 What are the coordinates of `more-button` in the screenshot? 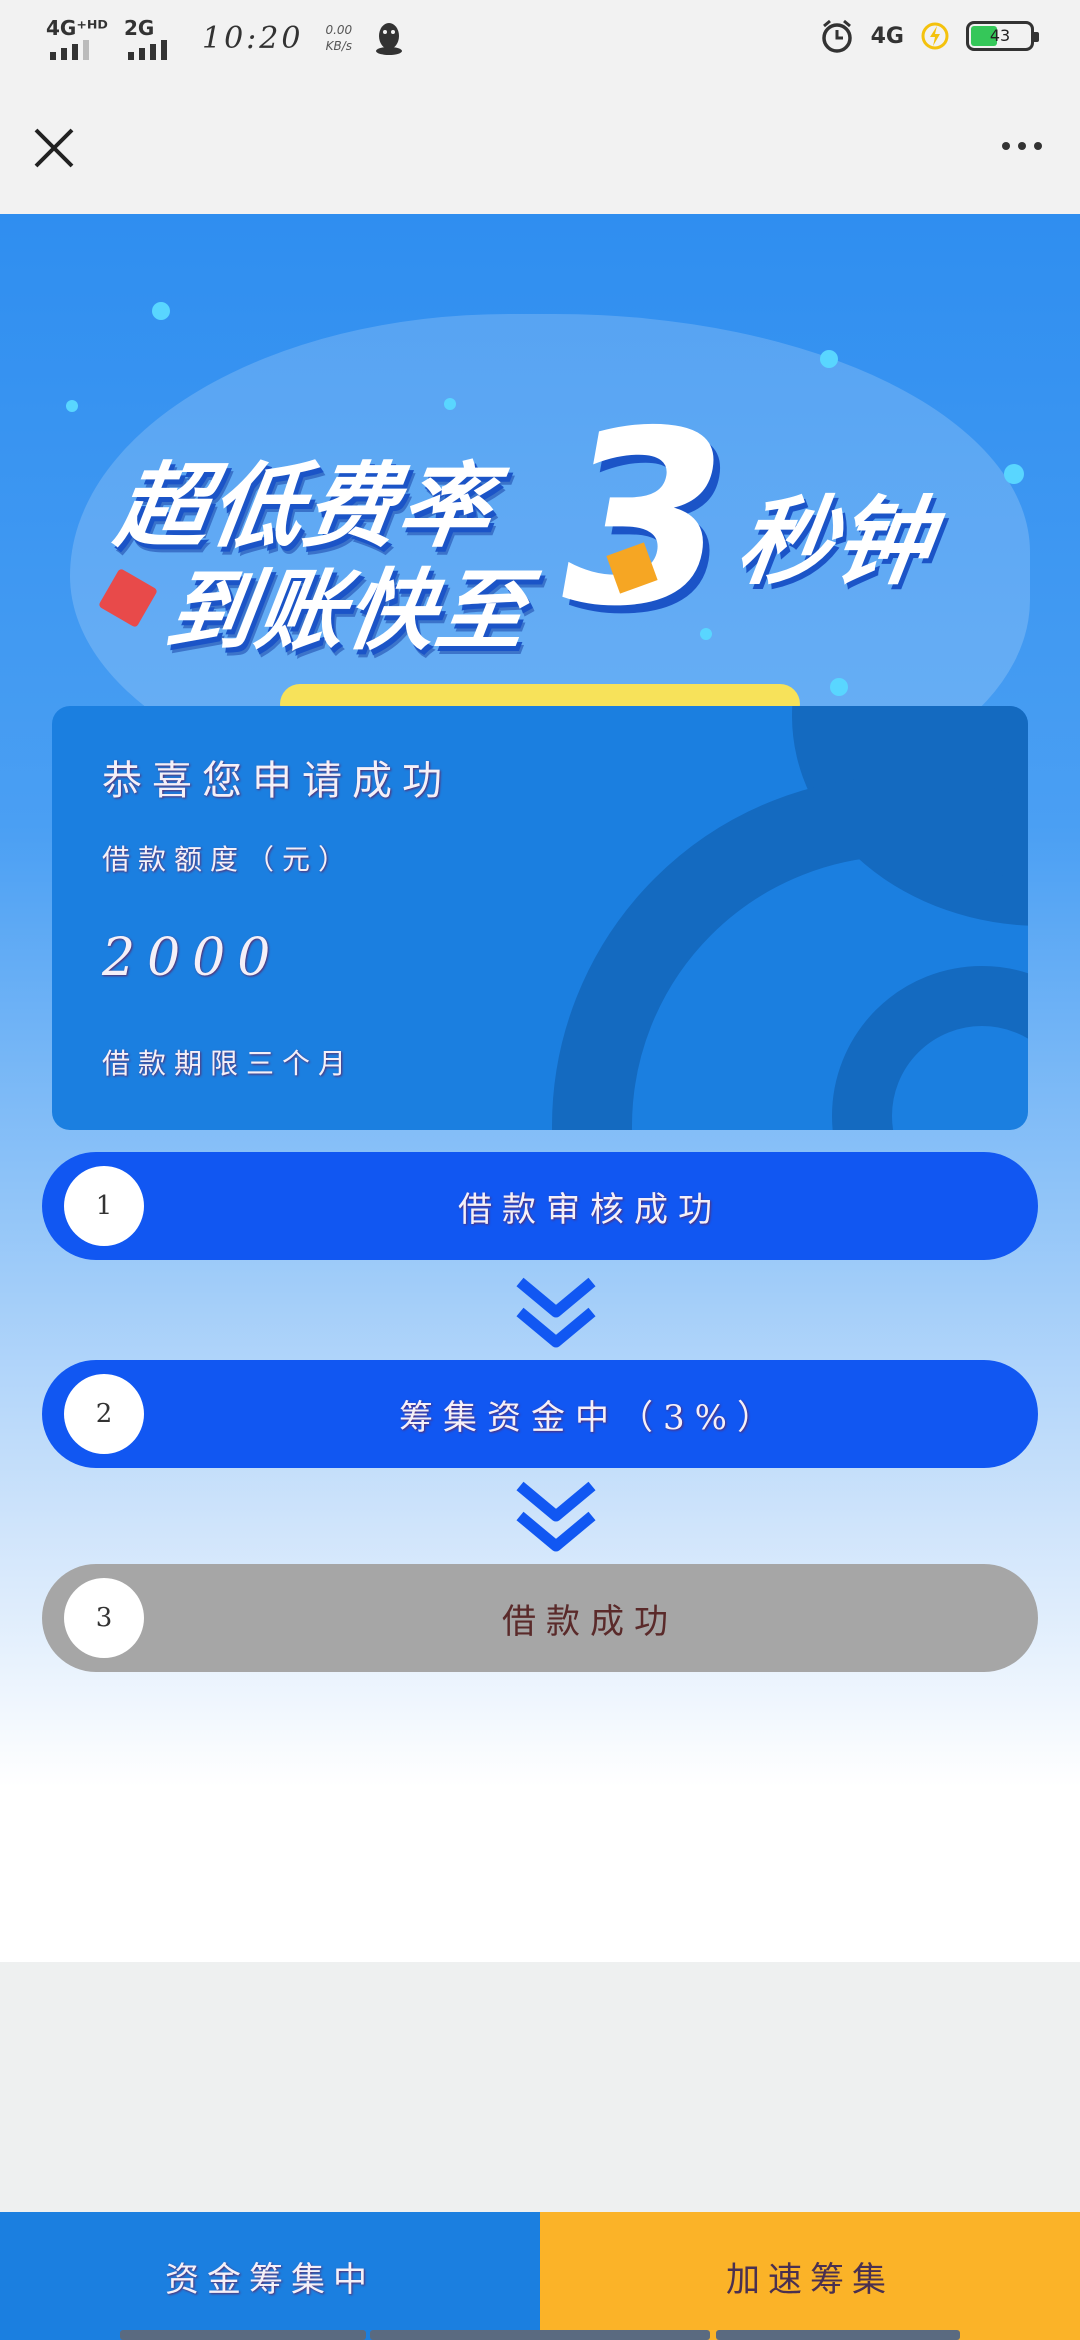 It's located at (1022, 146).